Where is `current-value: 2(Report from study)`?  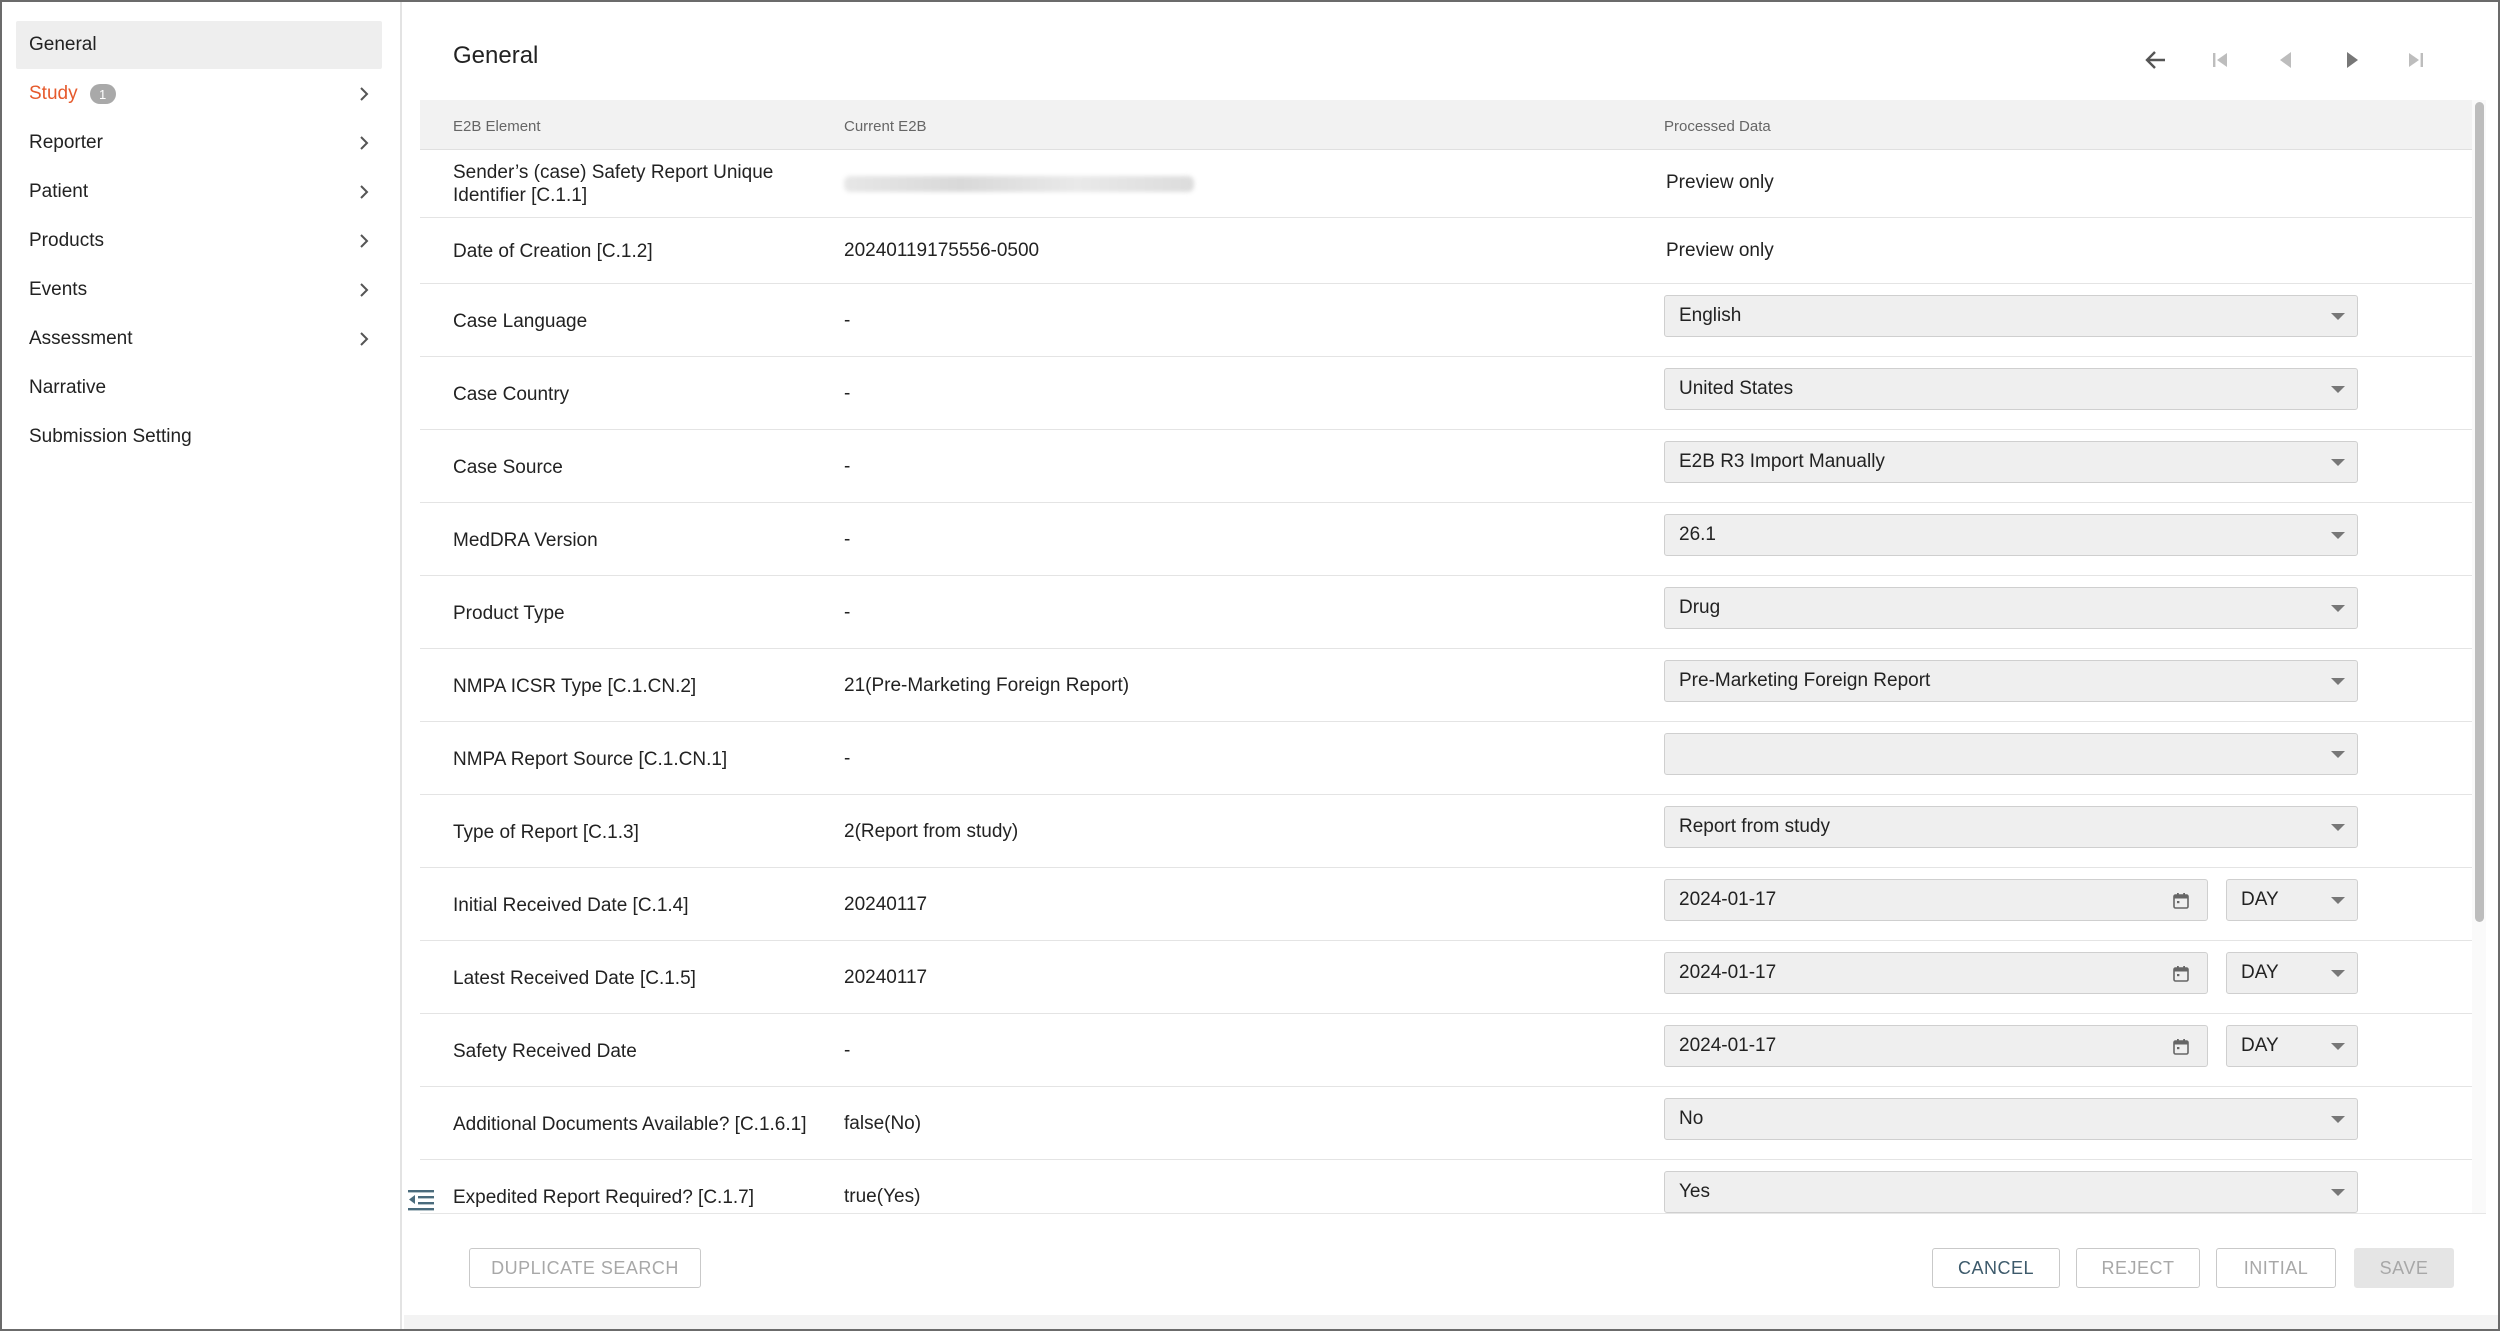 current-value: 2(Report from study) is located at coordinates (931, 831).